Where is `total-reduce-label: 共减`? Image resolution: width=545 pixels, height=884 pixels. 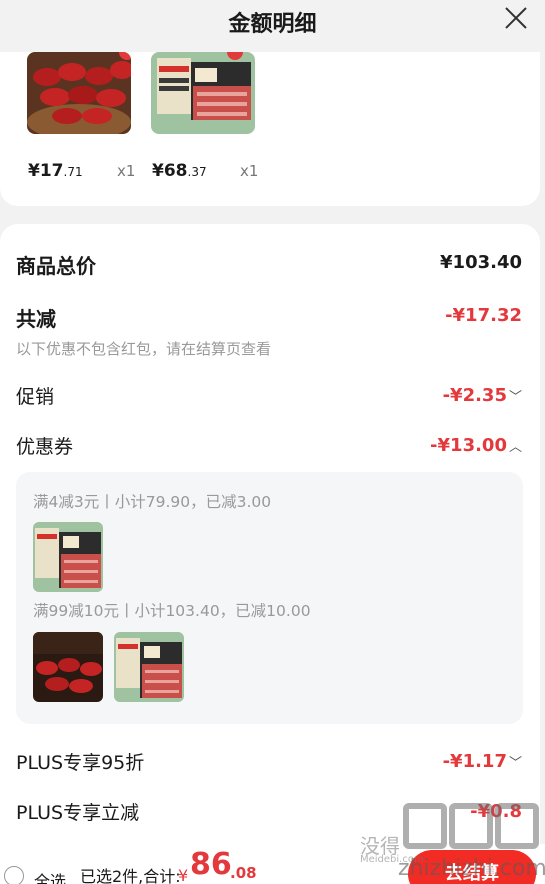 total-reduce-label: 共减 is located at coordinates (36, 319).